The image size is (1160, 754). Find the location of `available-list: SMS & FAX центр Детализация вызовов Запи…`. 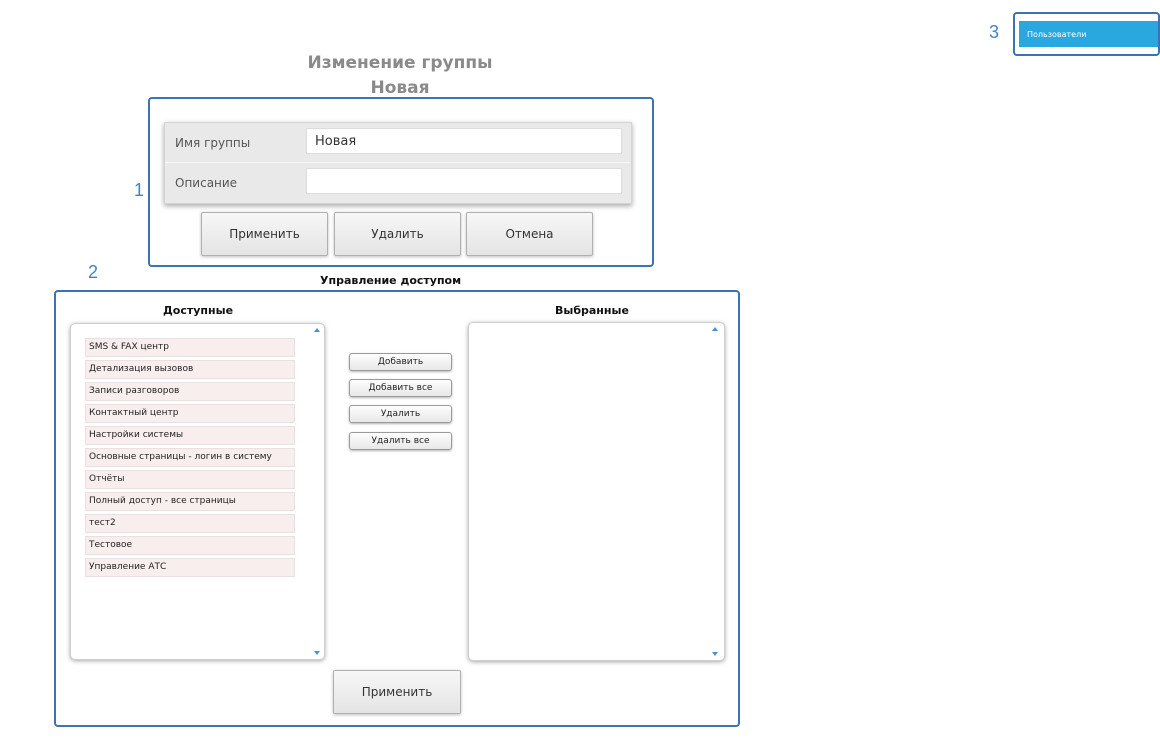

available-list: SMS & FAX центр Детализация вызовов Запи… is located at coordinates (197, 491).